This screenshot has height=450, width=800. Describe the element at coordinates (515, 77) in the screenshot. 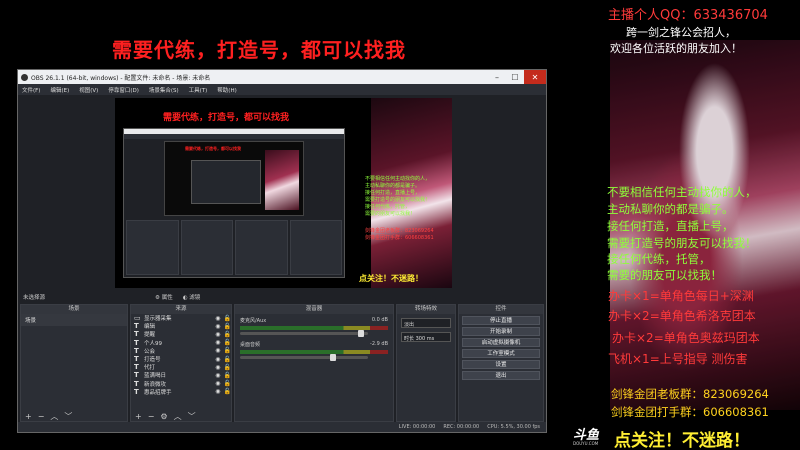

I see `maximize-button: ☐` at that location.